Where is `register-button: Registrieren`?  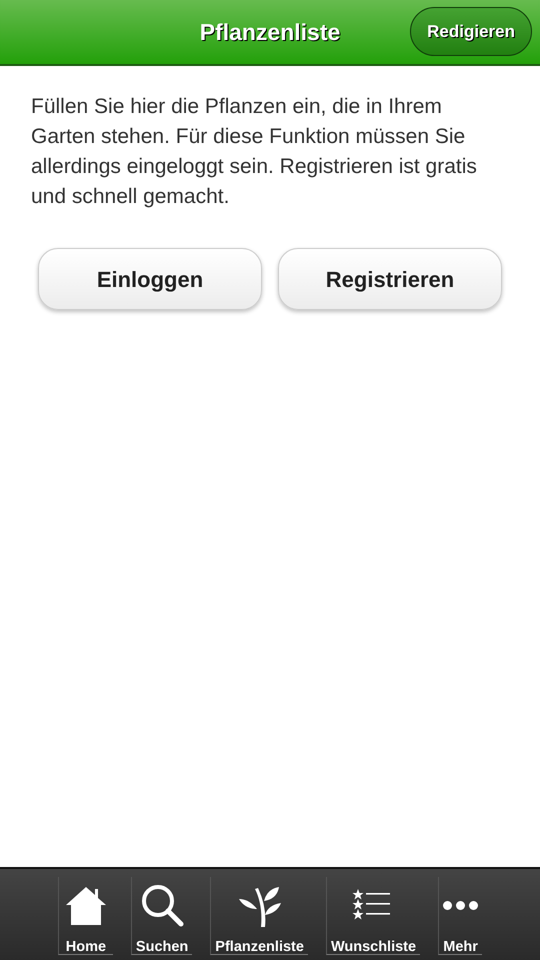
register-button: Registrieren is located at coordinates (390, 279).